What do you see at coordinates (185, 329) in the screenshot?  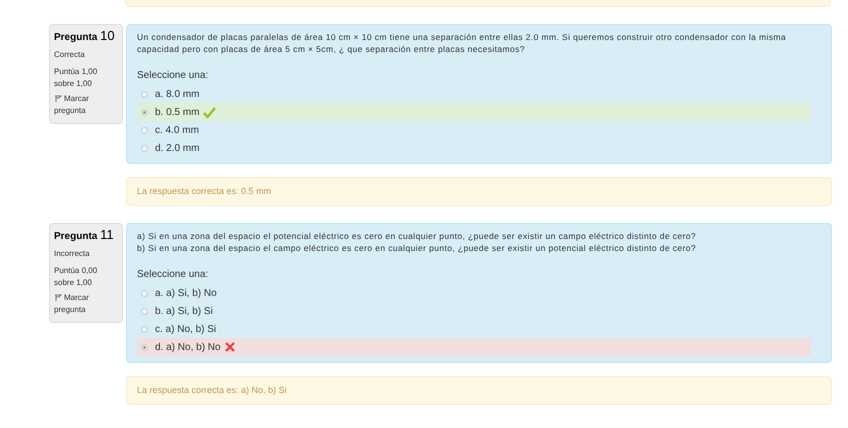 I see `option-label: c. a) No, b) Si` at bounding box center [185, 329].